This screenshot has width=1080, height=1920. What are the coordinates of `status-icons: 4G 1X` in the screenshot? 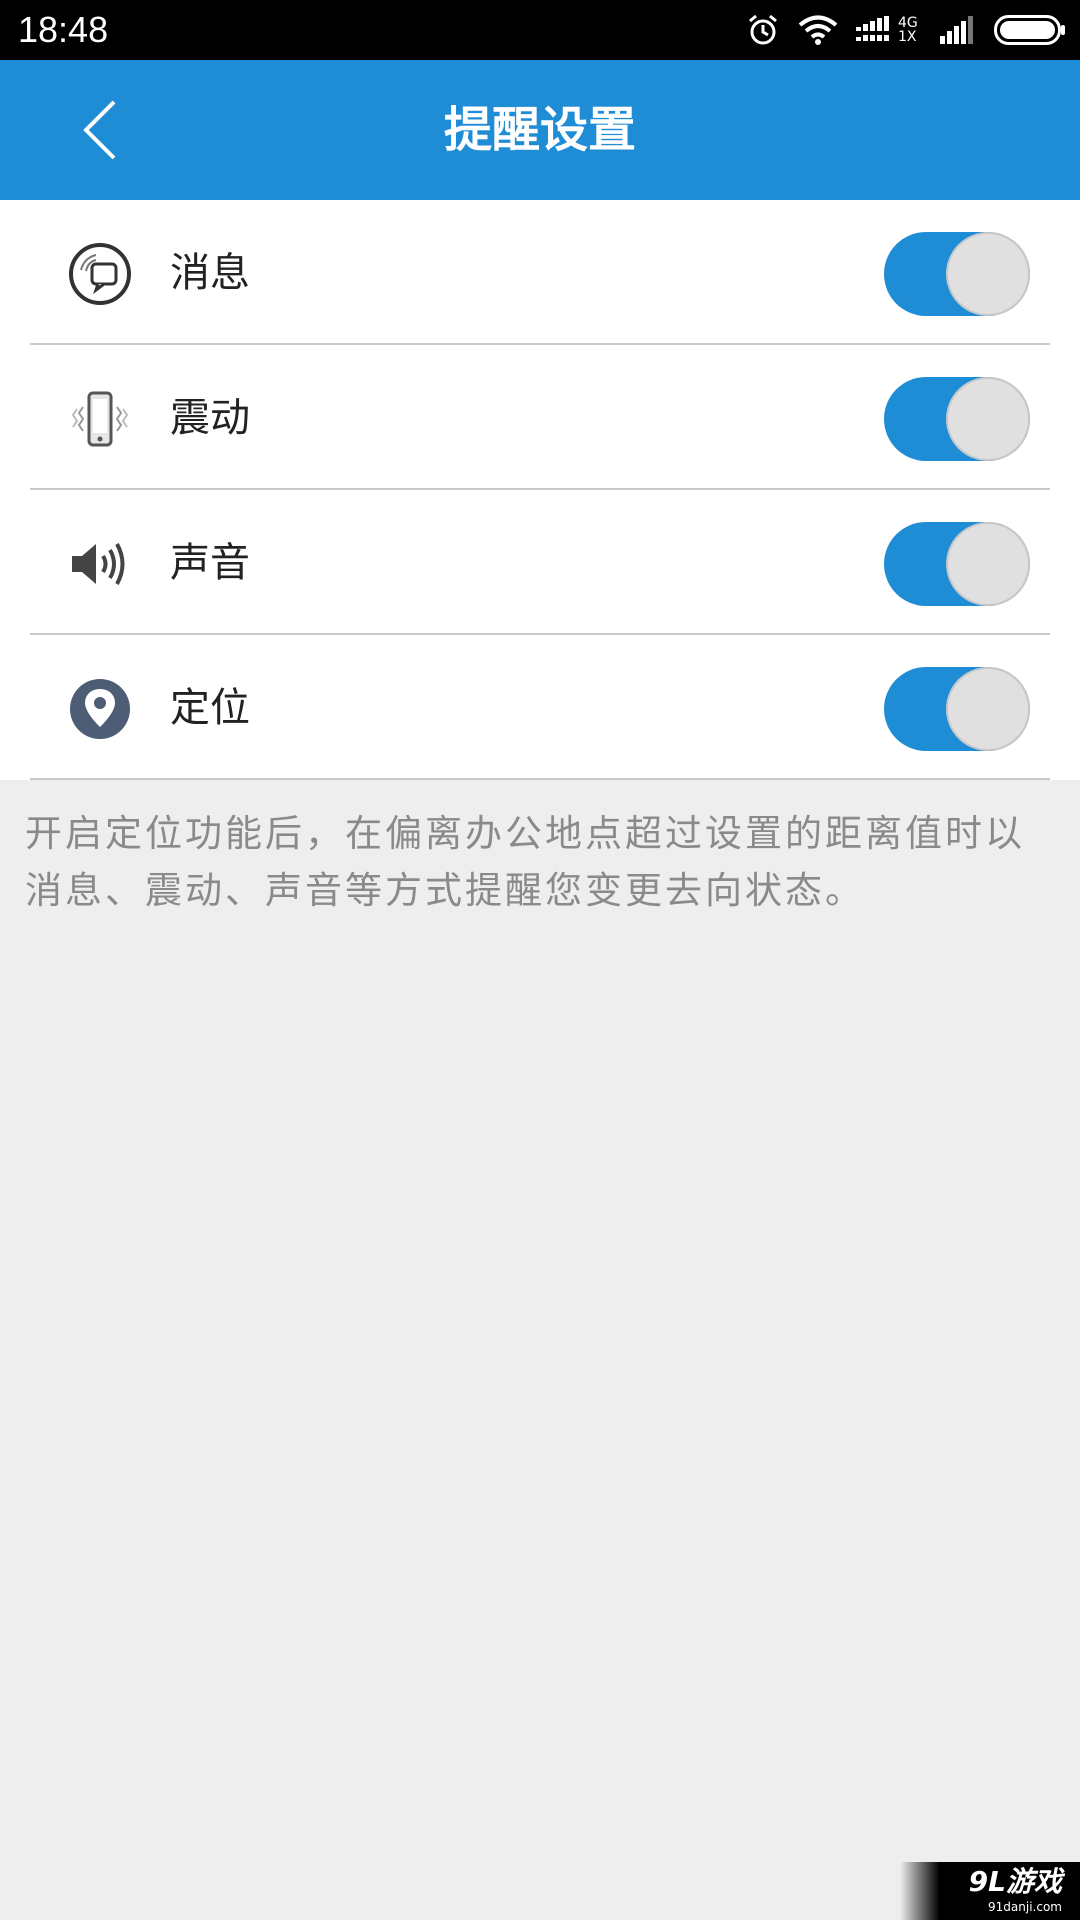 It's located at (897, 30).